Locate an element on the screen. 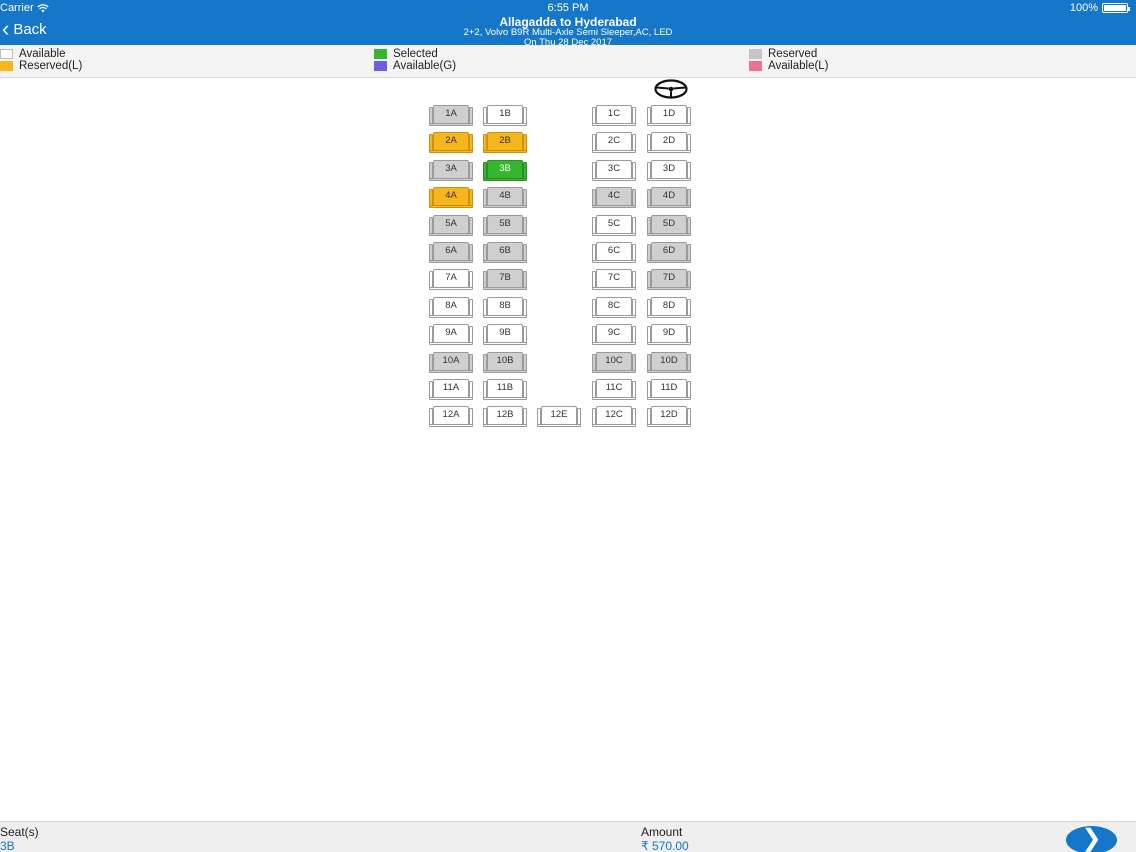  seat-1c: 1C is located at coordinates (614, 115).